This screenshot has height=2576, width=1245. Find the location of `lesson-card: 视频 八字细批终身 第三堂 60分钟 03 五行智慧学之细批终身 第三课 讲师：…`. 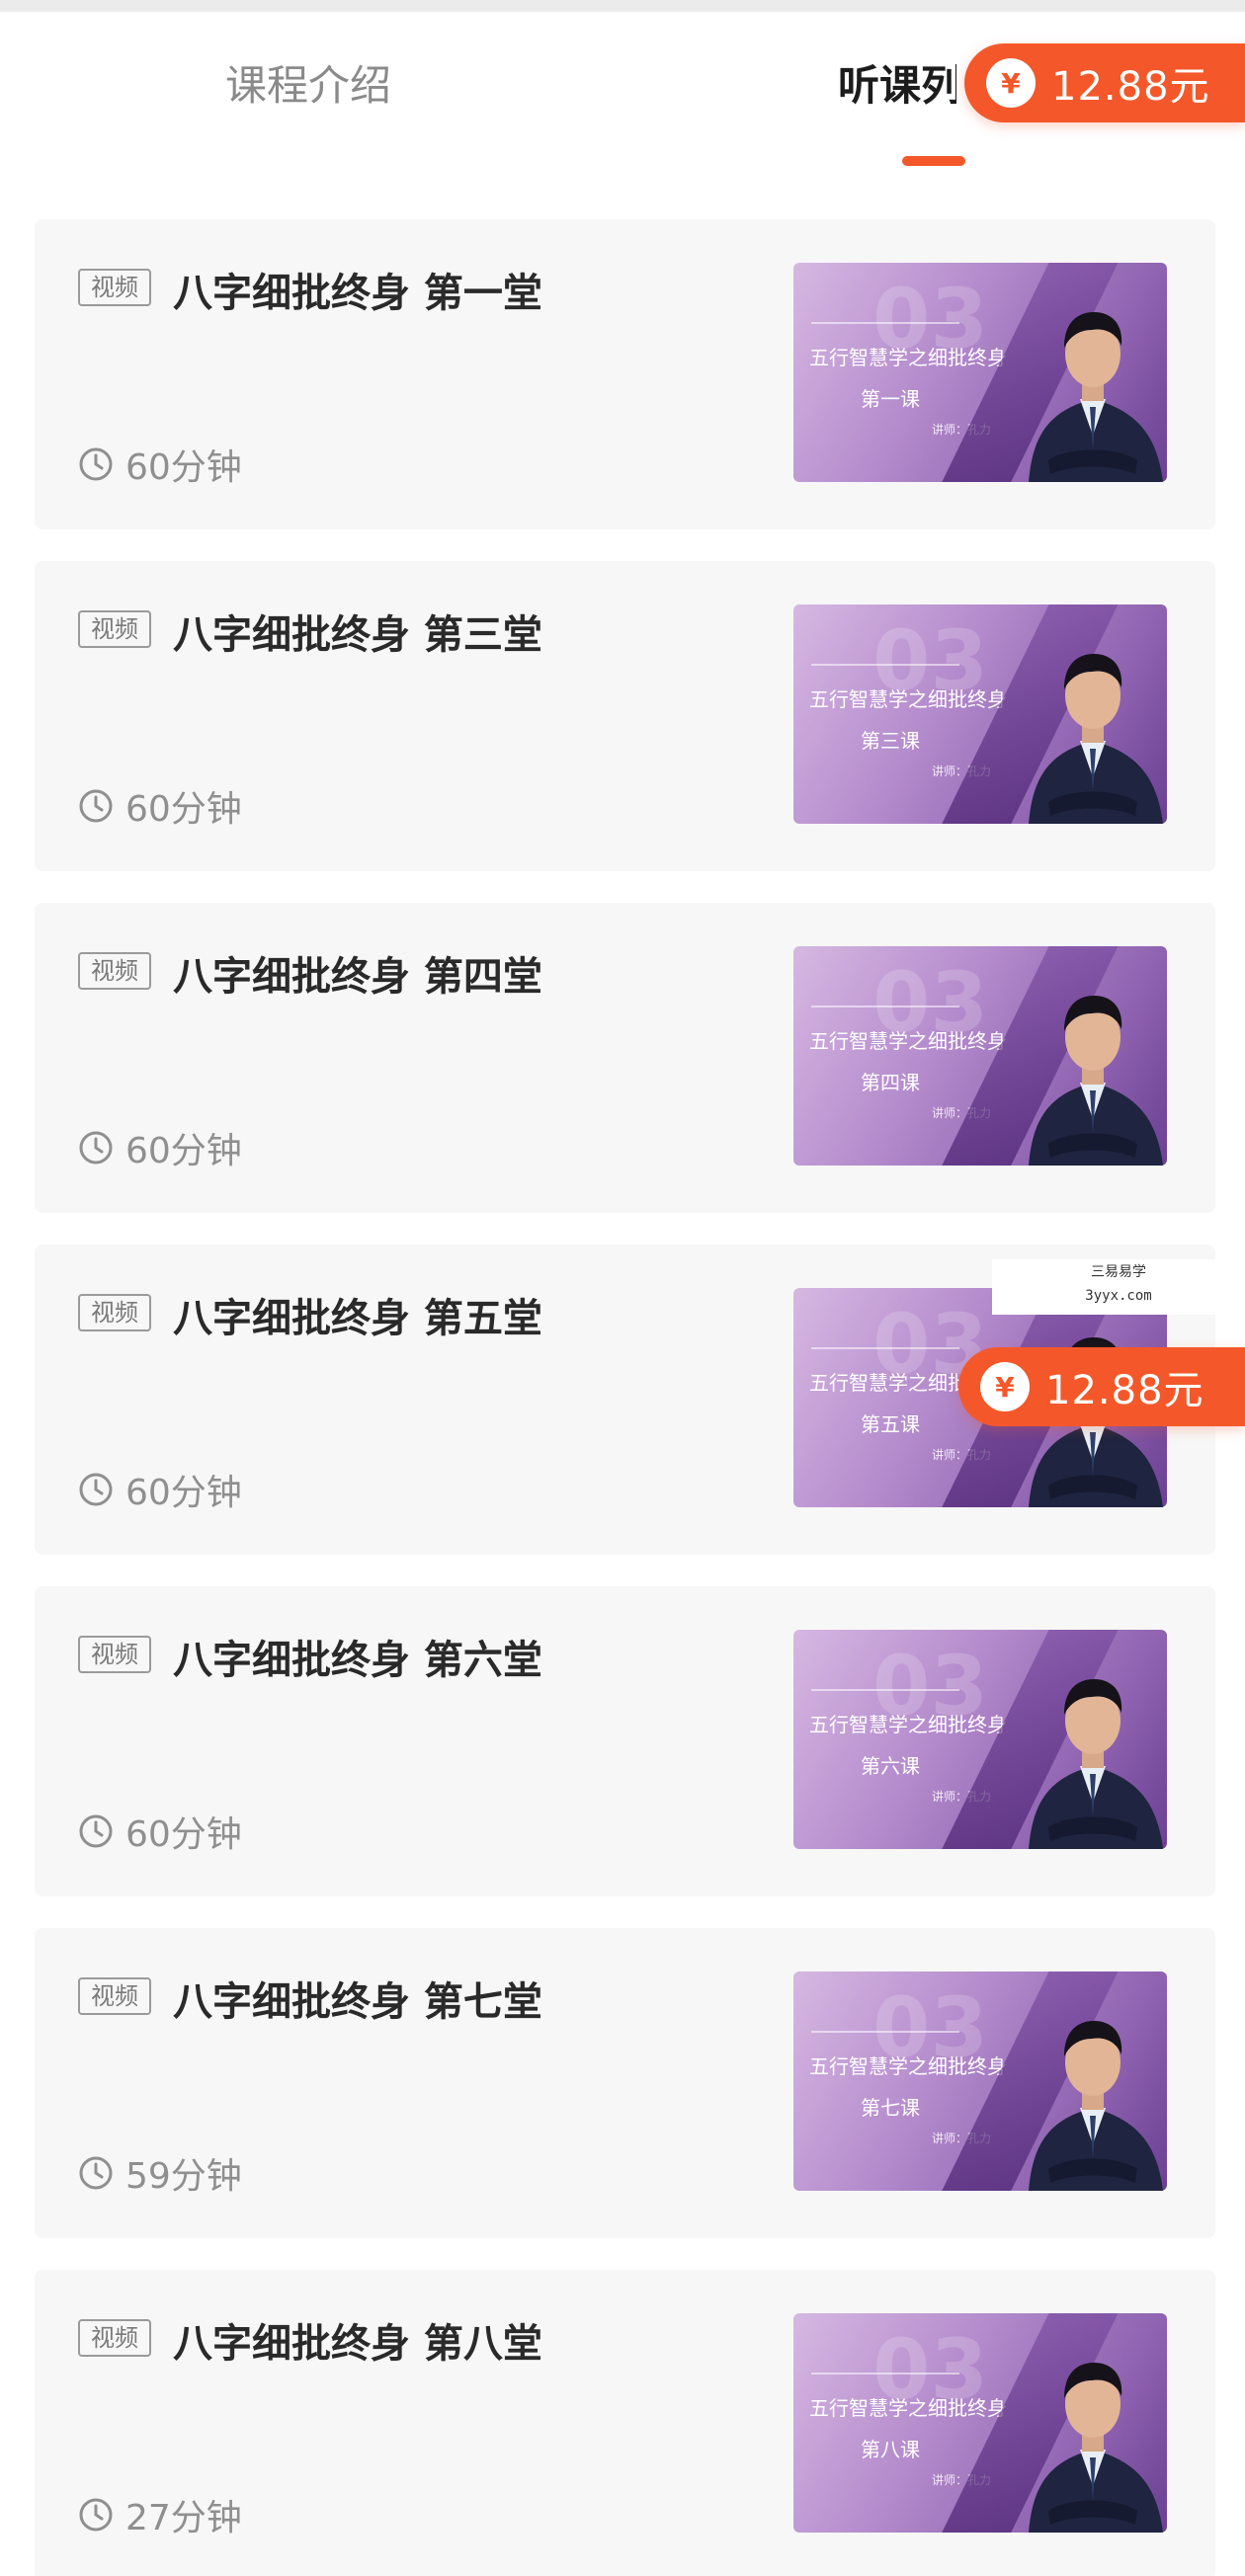

lesson-card: 视频 八字细批终身 第三堂 60分钟 03 五行智慧学之细批终身 第三课 讲师：… is located at coordinates (625, 716).